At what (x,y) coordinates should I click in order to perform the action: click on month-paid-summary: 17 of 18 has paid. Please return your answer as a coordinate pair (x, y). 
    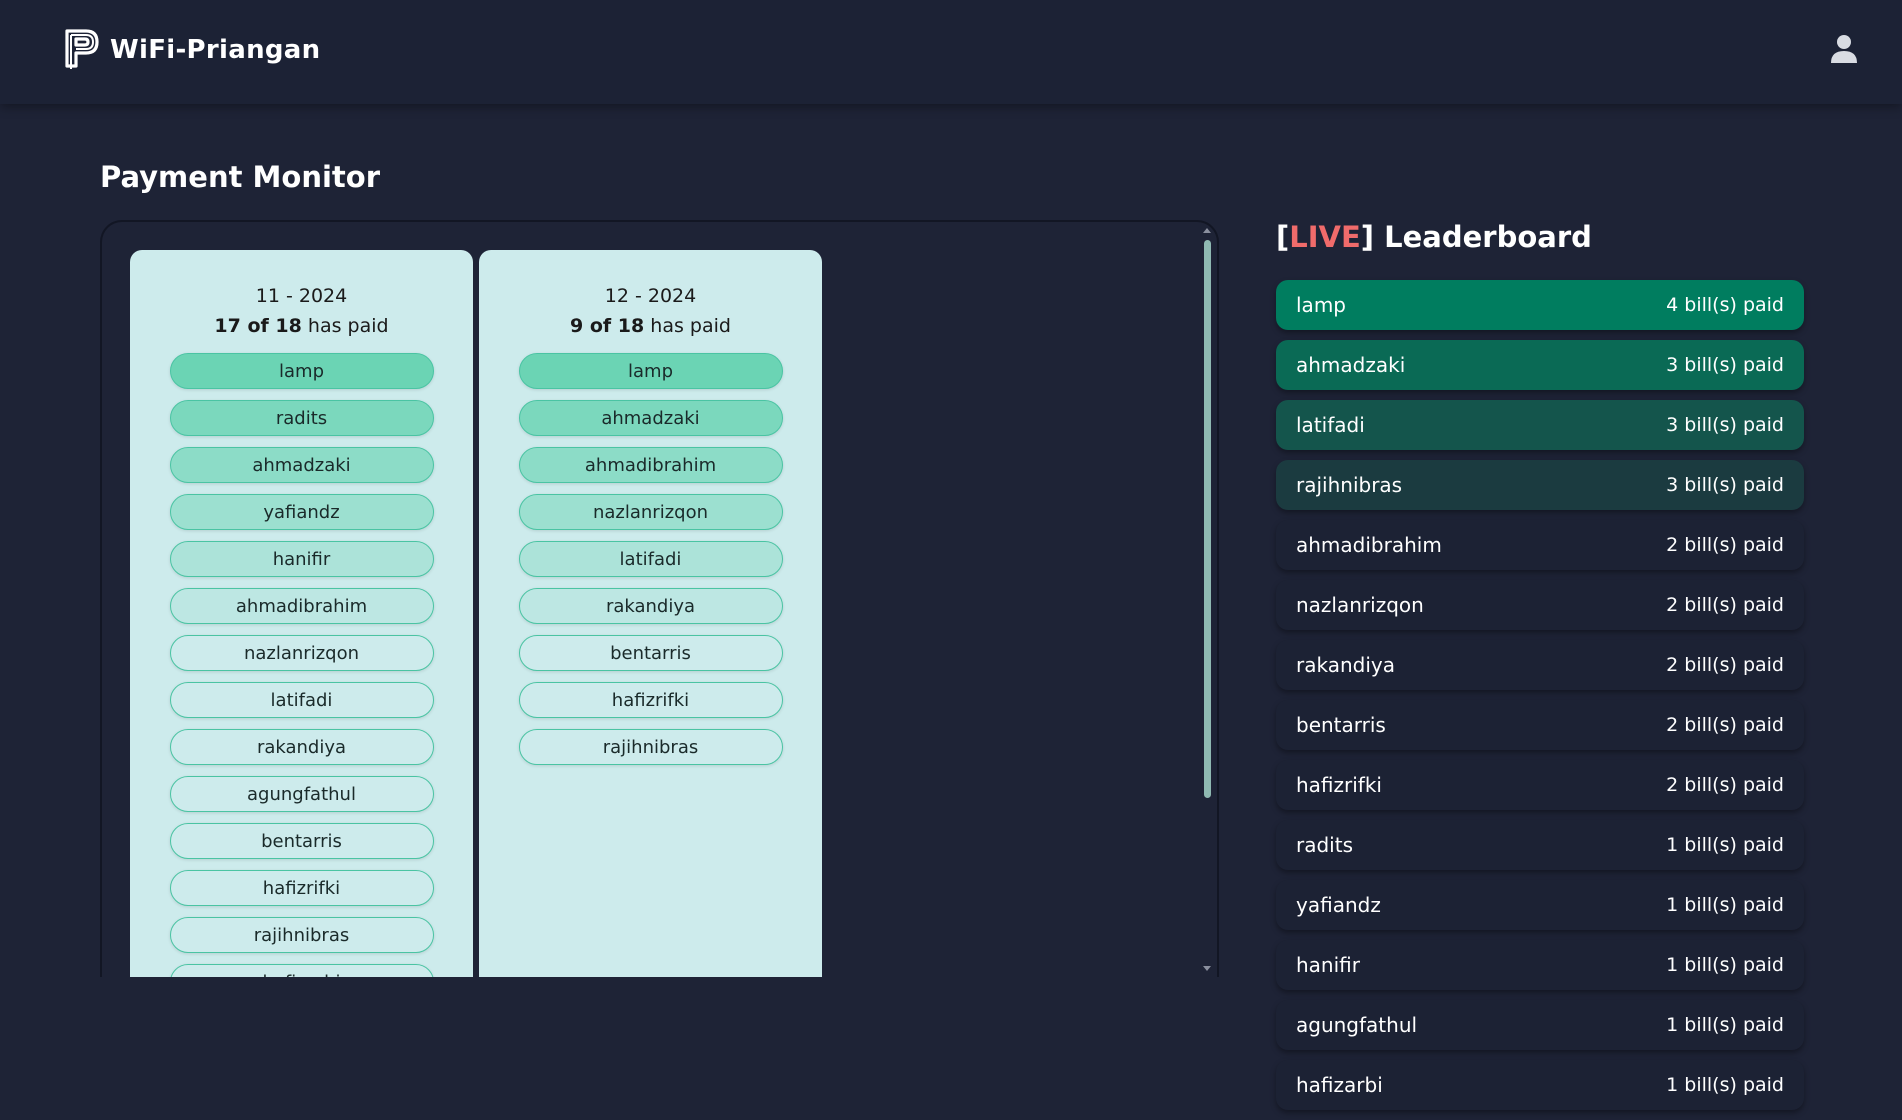
    Looking at the image, I should click on (301, 326).